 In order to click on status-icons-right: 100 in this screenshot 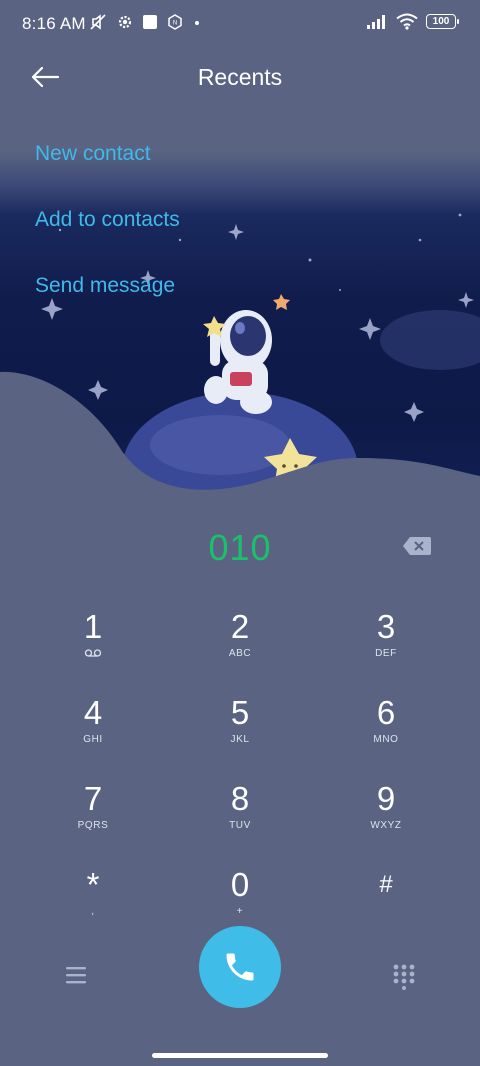, I will do `click(412, 21)`.